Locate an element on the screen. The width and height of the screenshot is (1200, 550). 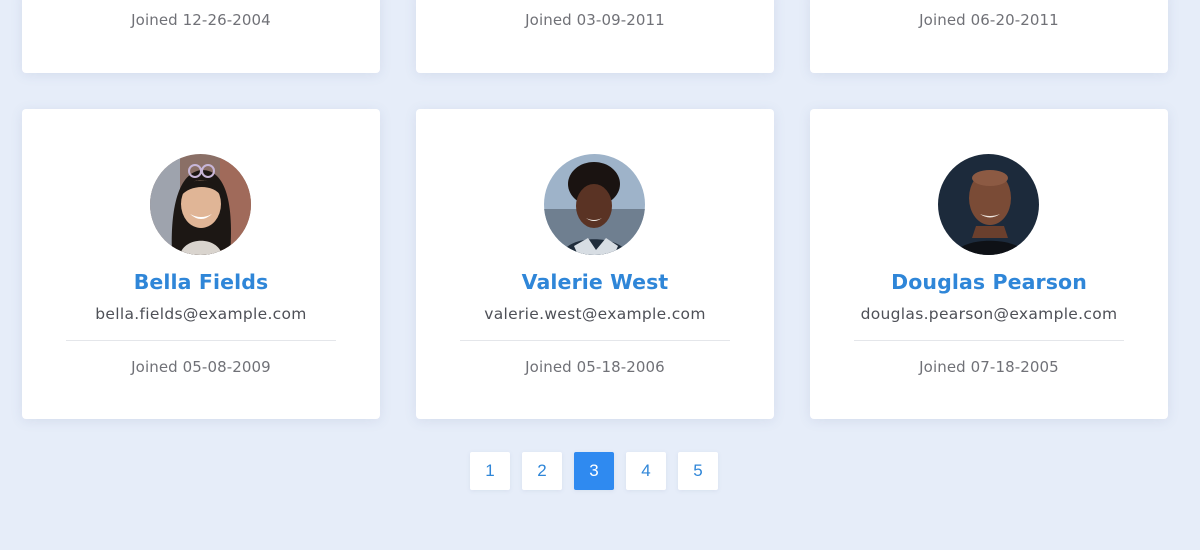
user-email: bella.fields@example.com is located at coordinates (201, 314).